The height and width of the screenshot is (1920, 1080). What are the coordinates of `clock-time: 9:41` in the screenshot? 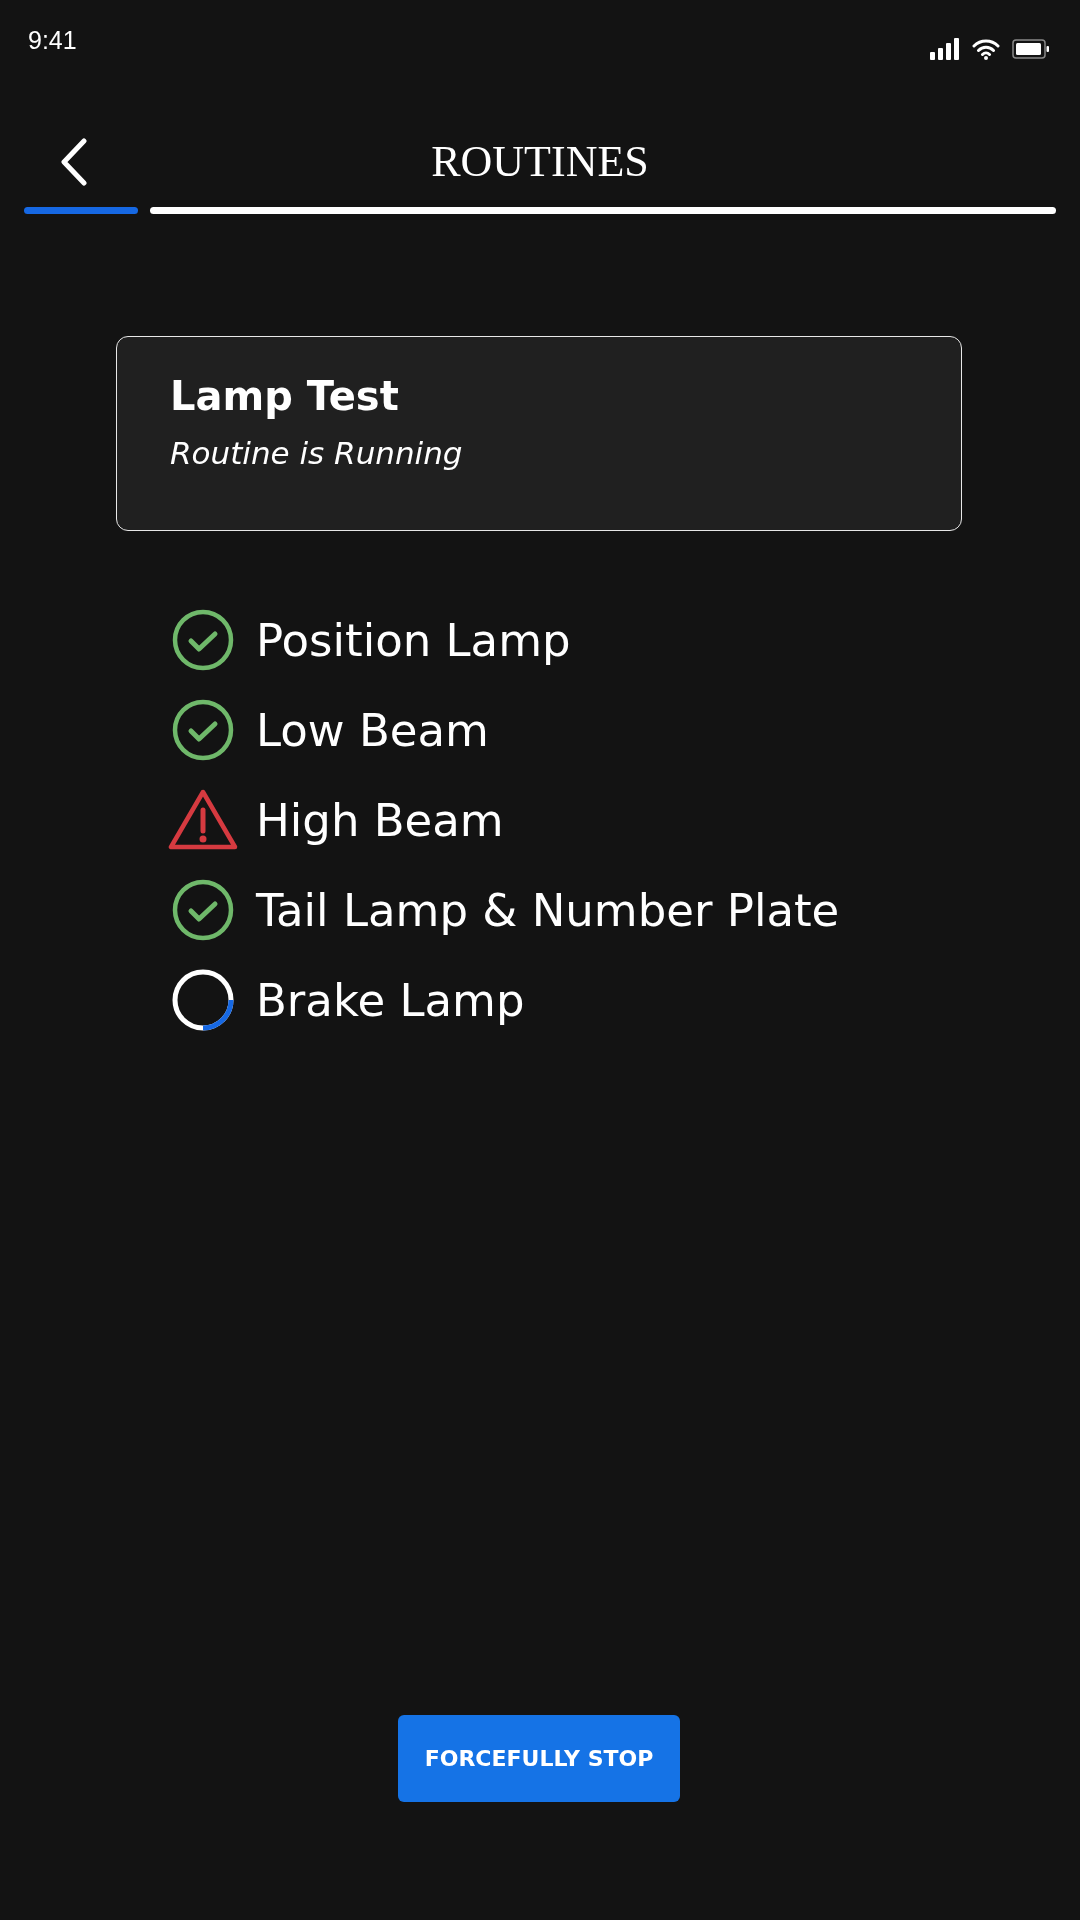 It's located at (52, 40).